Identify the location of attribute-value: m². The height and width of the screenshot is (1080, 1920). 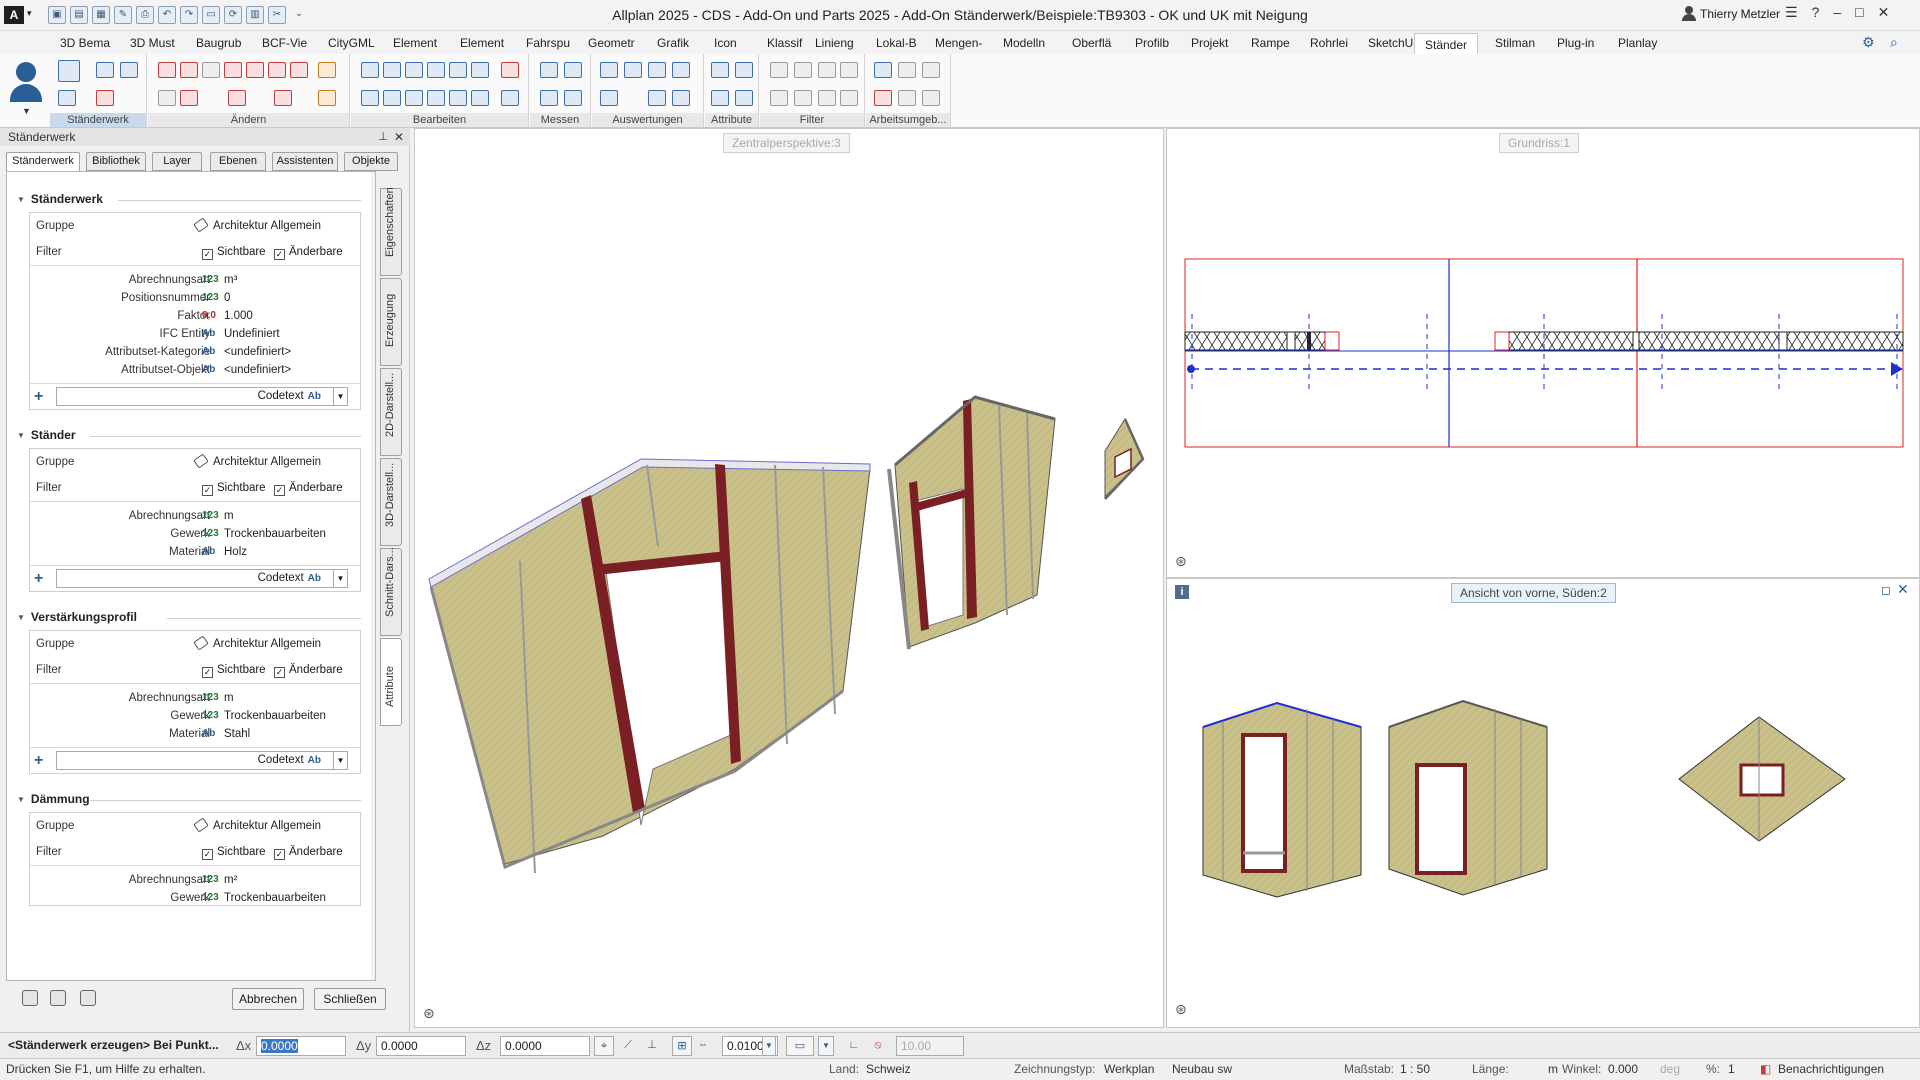
(230, 880).